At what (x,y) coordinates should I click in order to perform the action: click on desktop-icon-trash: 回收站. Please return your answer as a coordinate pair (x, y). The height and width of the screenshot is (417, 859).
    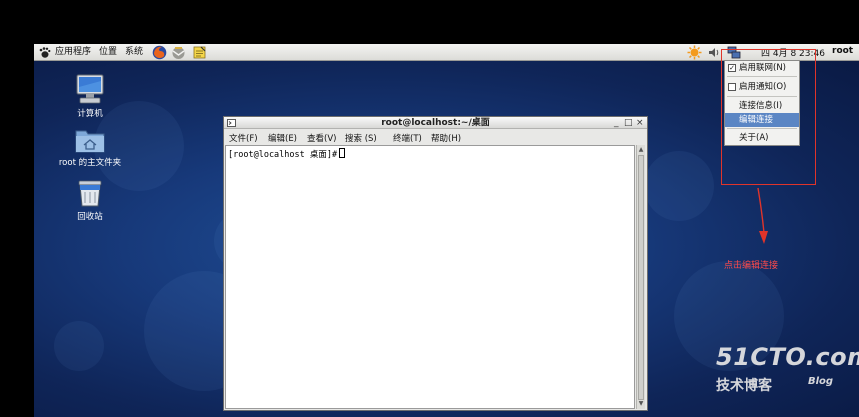
    Looking at the image, I should click on (90, 200).